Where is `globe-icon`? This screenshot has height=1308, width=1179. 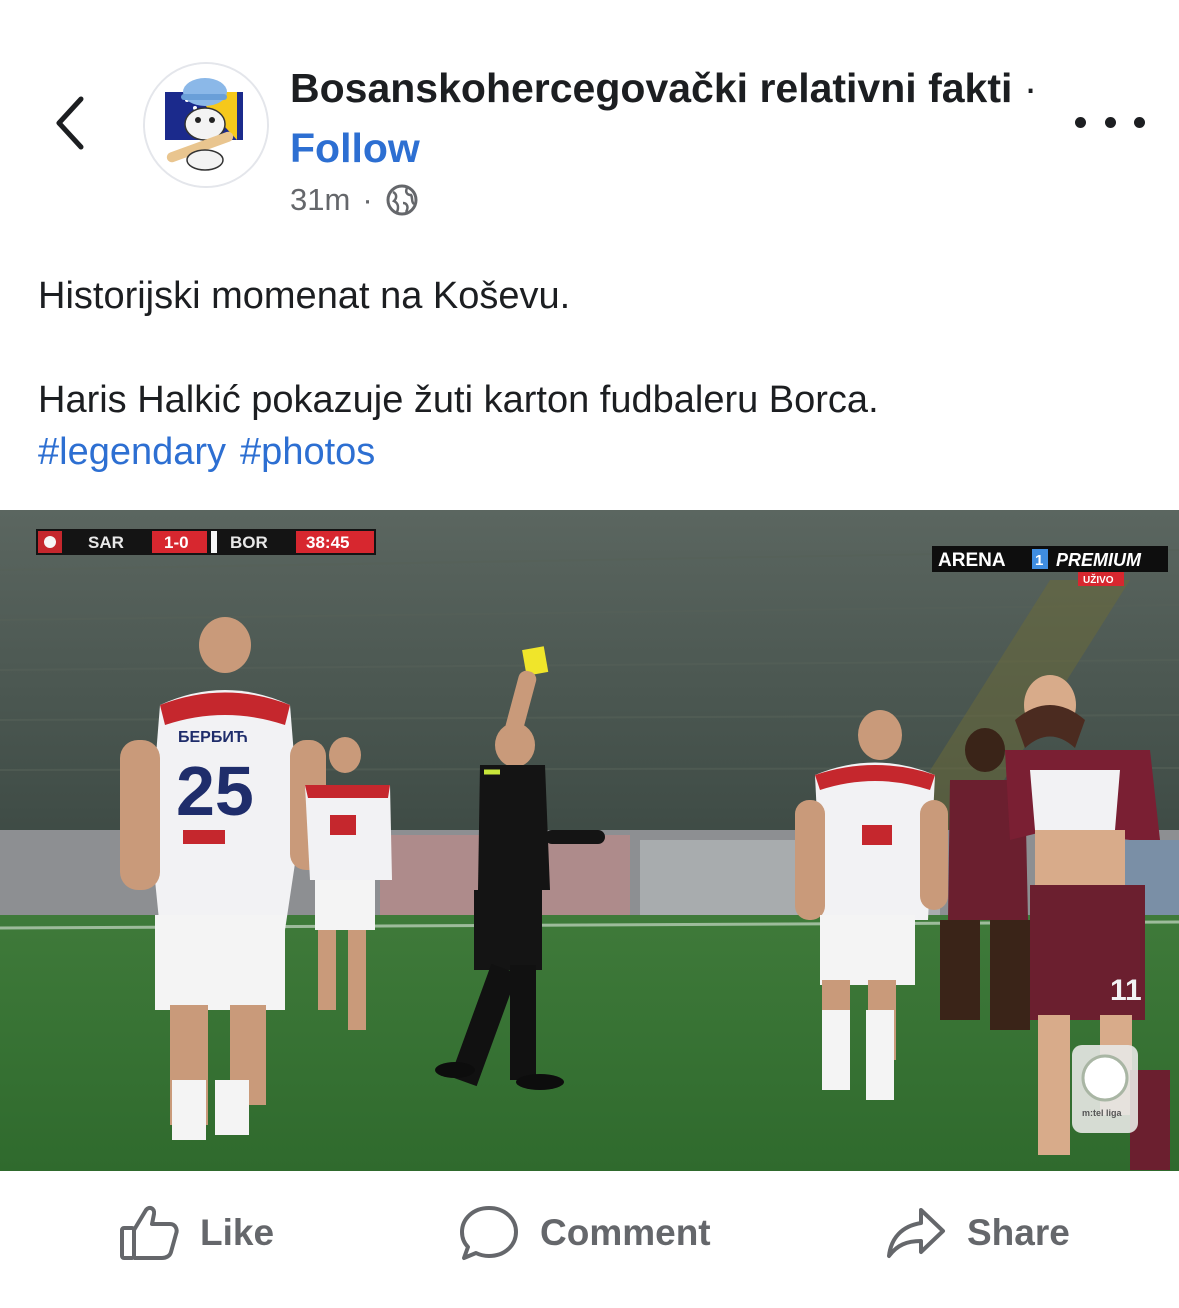 globe-icon is located at coordinates (402, 200).